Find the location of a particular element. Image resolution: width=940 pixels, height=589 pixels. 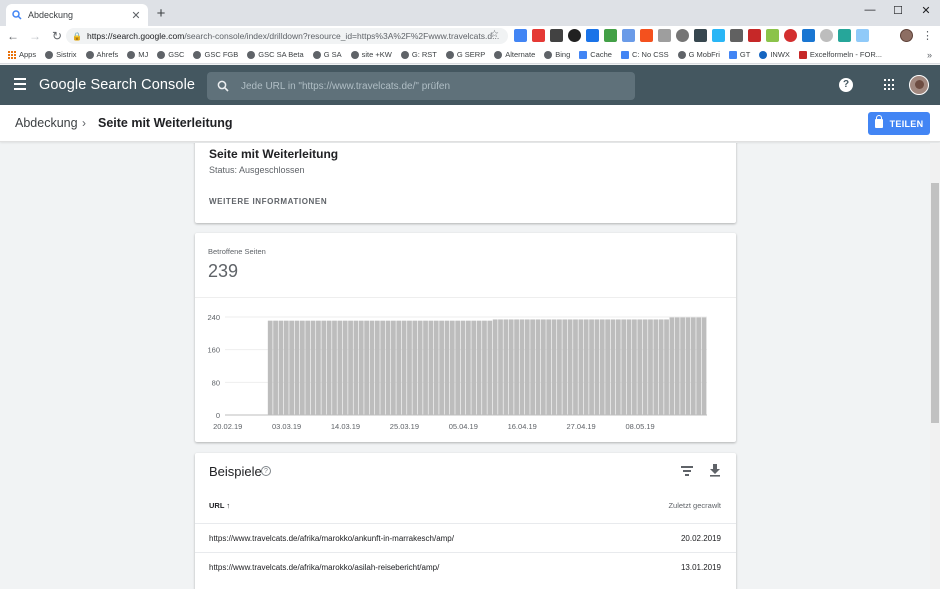

bookmark-item: G SERP is located at coordinates (465, 54).